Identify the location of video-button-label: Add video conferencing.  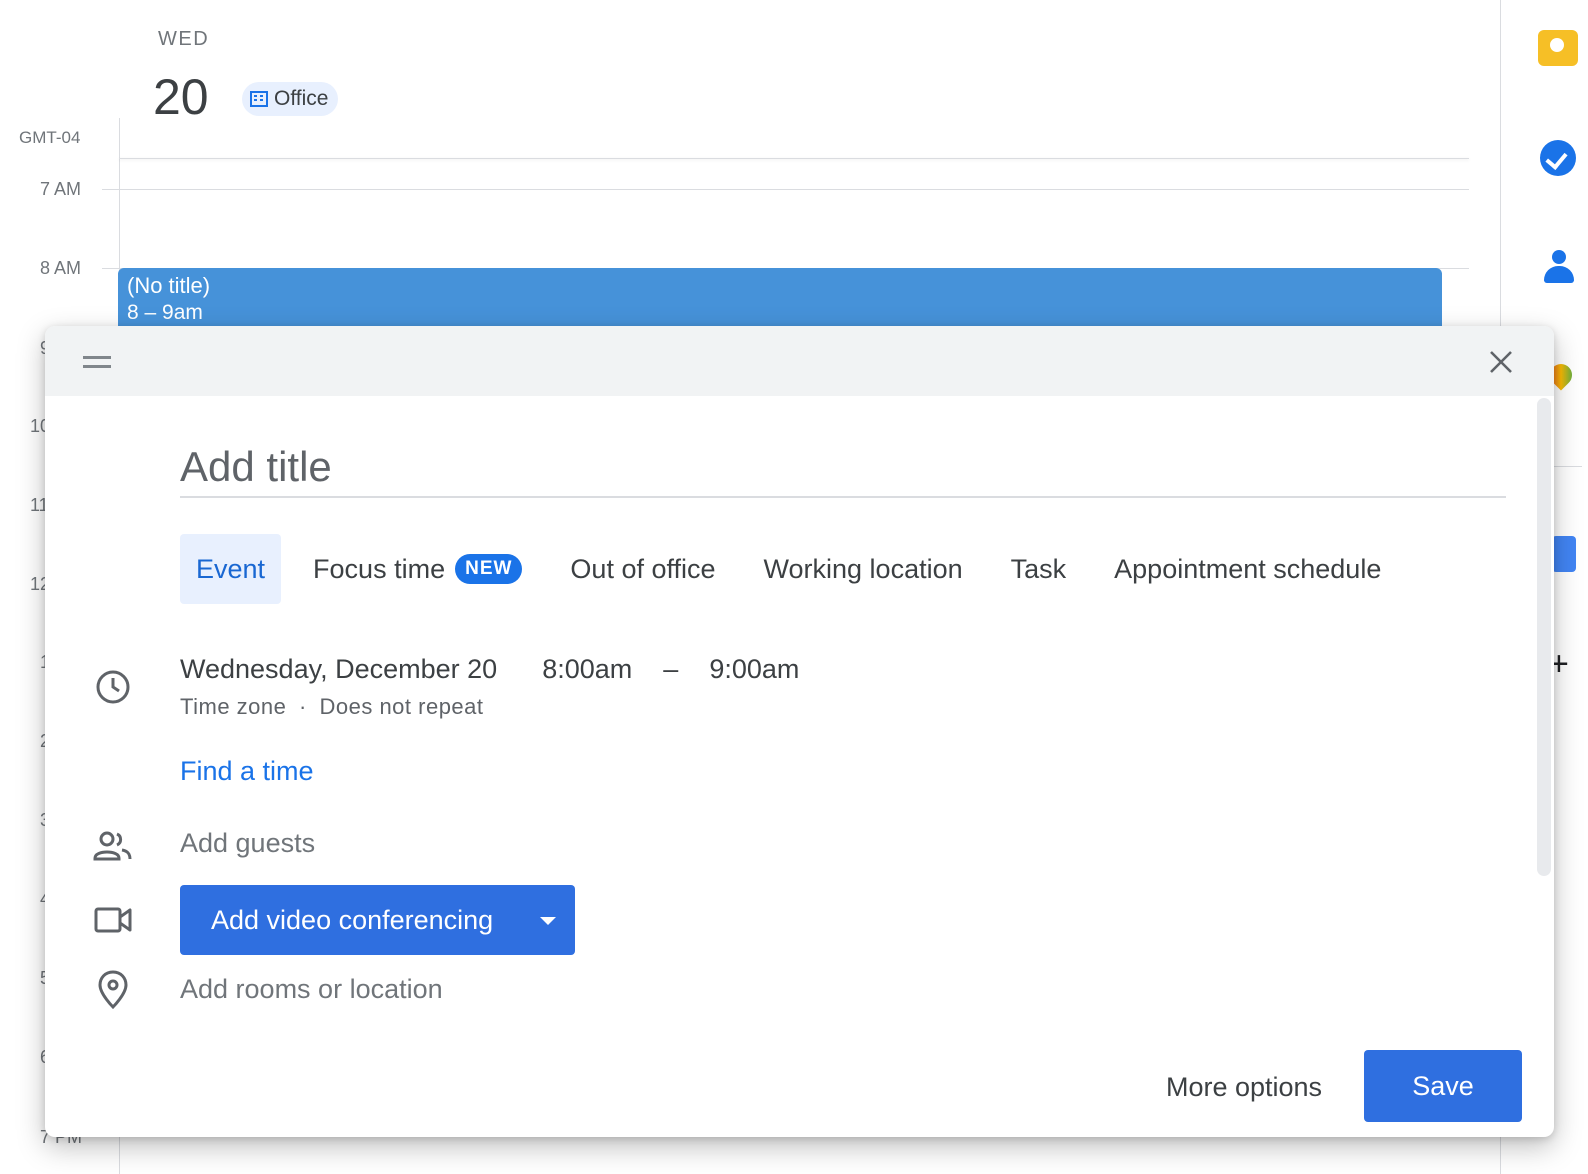
(352, 919).